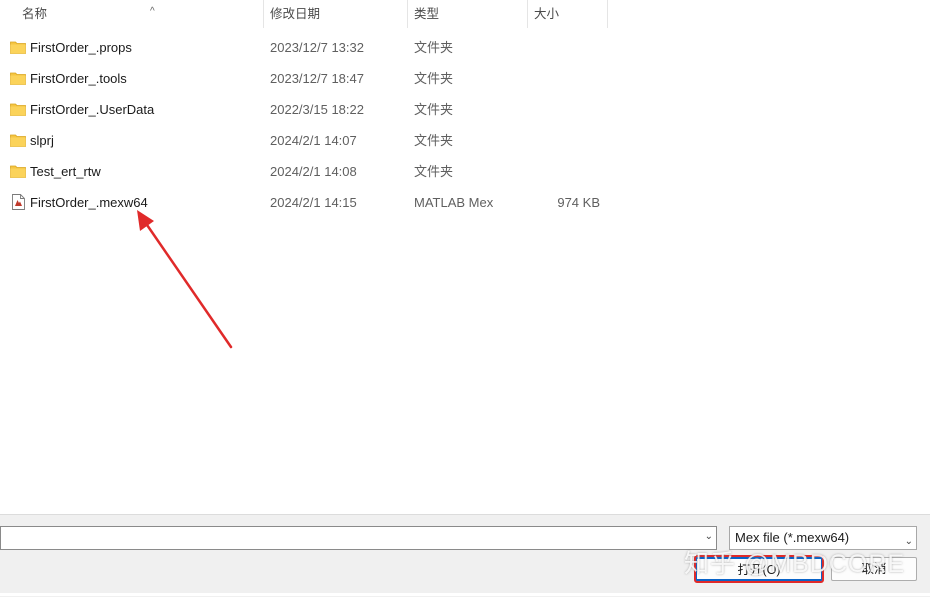  I want to click on column-size-label: 大小, so click(547, 14).